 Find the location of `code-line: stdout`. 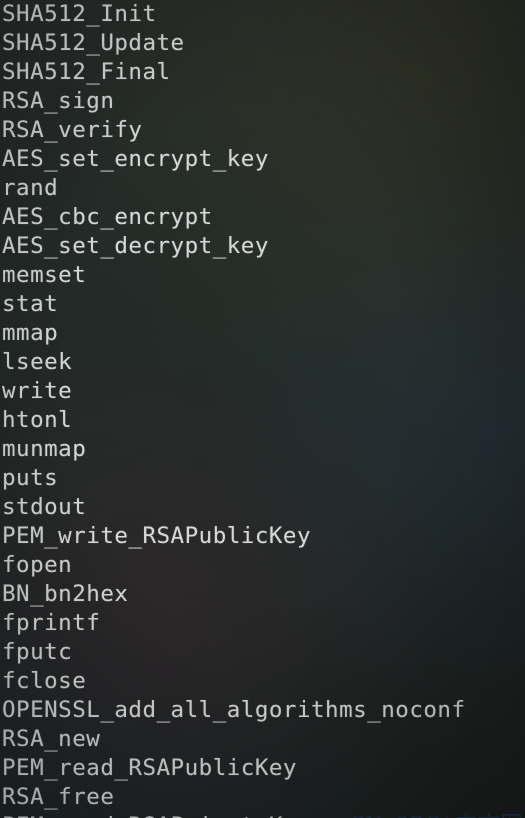

code-line: stdout is located at coordinates (44, 507).